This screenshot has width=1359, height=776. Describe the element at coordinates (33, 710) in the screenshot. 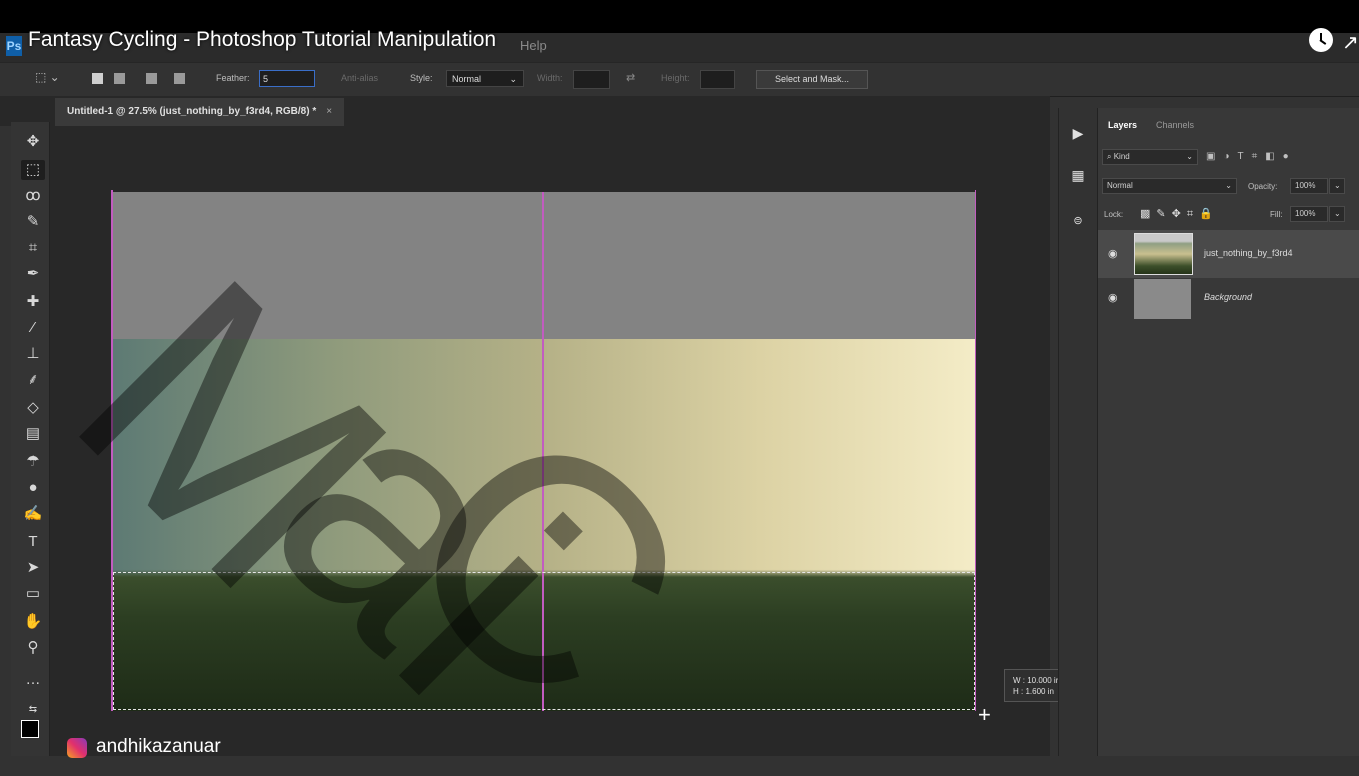

I see `swap-colors-icon: ⇆` at that location.